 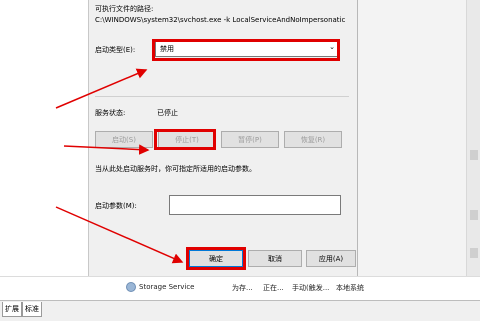 What do you see at coordinates (106, 149) in the screenshot?
I see `arrow-to-stop-button` at bounding box center [106, 149].